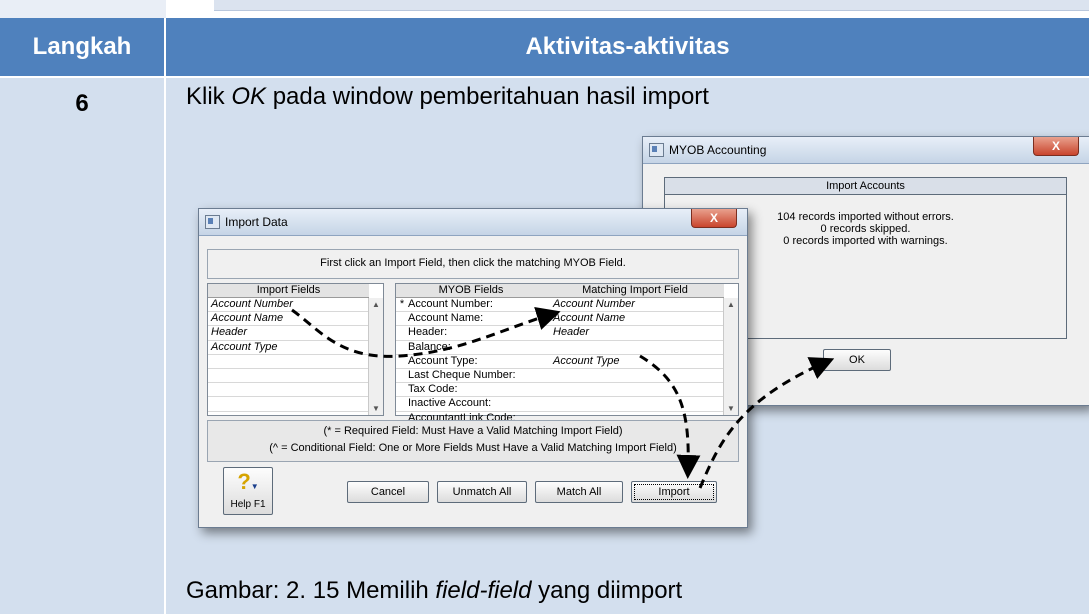 The height and width of the screenshot is (614, 1089). What do you see at coordinates (388, 492) in the screenshot?
I see `cancel-button: Cancel` at bounding box center [388, 492].